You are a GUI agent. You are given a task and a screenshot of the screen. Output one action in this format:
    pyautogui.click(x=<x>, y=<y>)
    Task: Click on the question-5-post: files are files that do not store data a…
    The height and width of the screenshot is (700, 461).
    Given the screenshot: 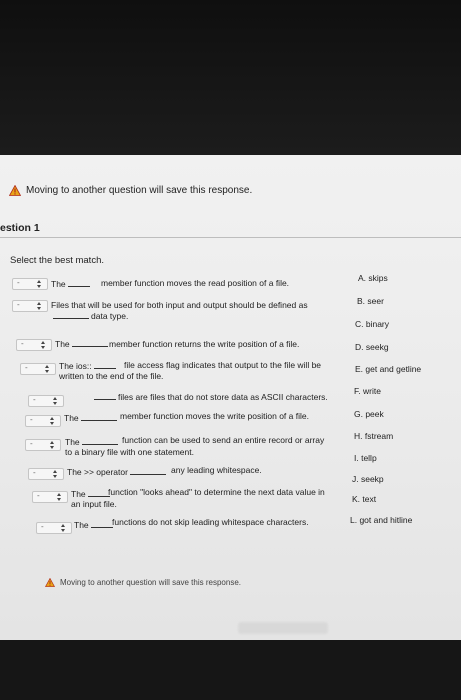 What is the action you would take?
    pyautogui.click(x=223, y=397)
    